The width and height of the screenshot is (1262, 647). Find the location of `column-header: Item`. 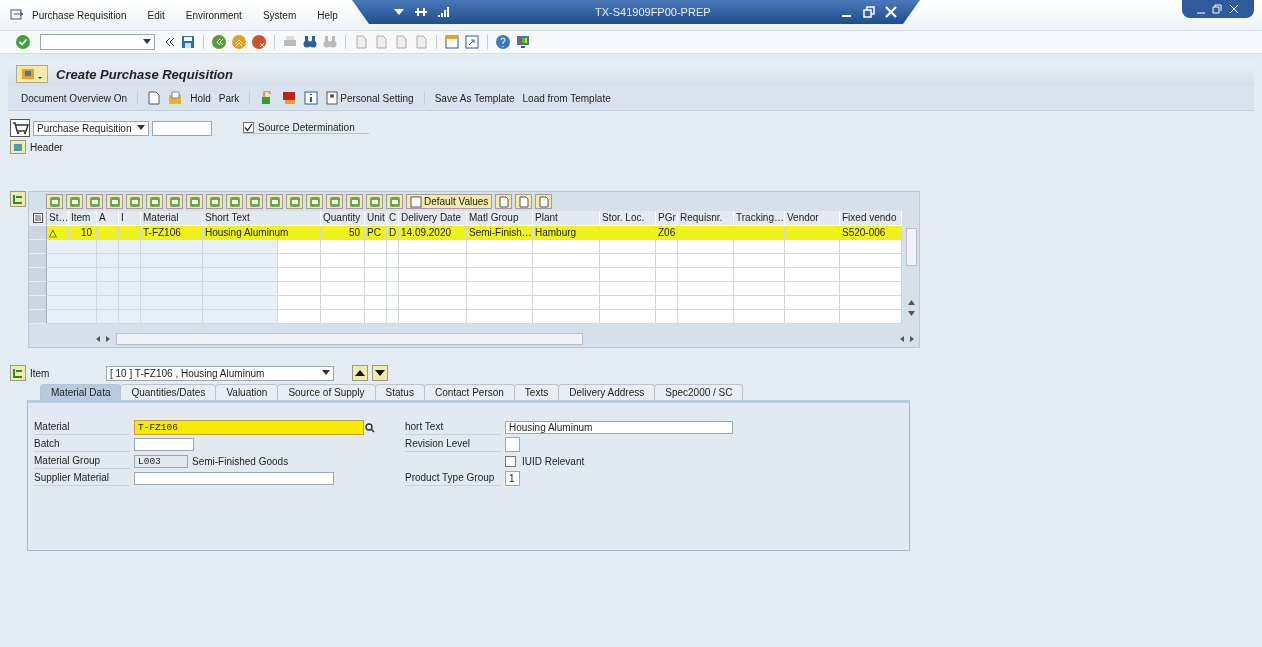

column-header: Item is located at coordinates (83, 218).